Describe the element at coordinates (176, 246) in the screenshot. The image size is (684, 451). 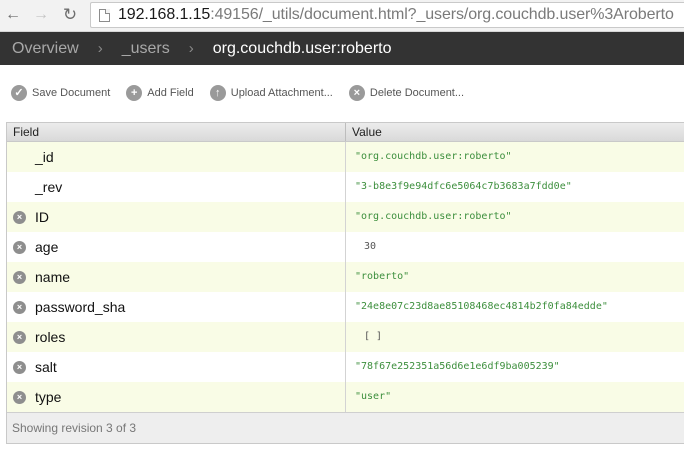
I see `field-name-cell: × age` at that location.